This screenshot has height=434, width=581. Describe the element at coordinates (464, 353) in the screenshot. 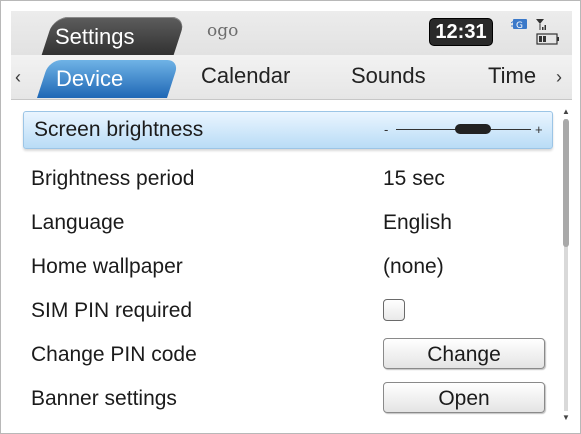

I see `change-pin-button: Change` at that location.